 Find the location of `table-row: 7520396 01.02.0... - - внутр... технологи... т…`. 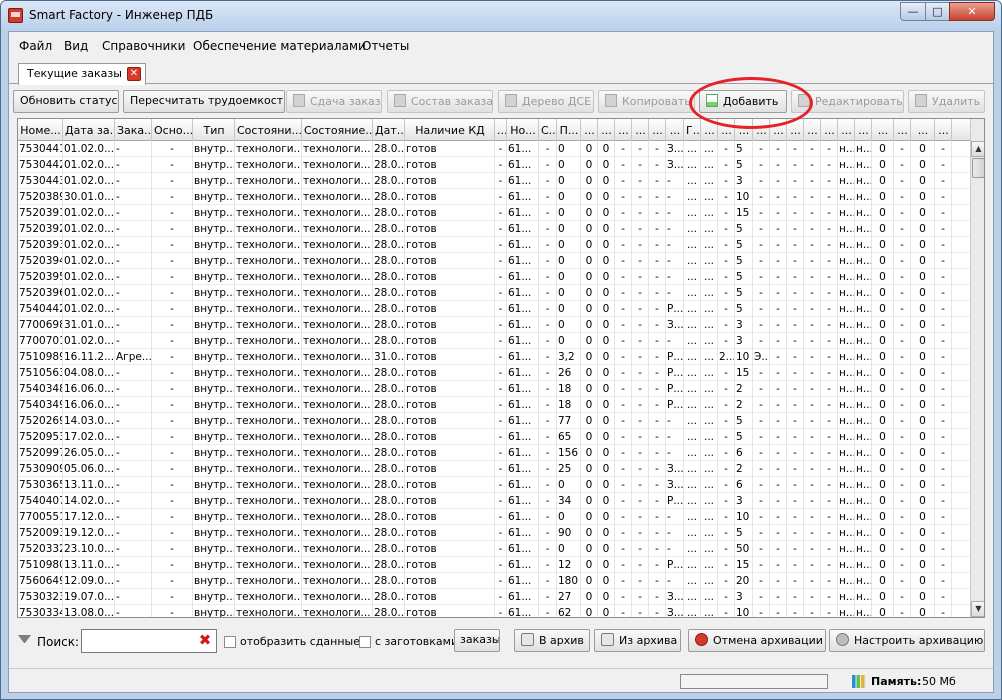

table-row: 7520396 01.02.0... - - внутр... технологи... т… is located at coordinates (494, 293).